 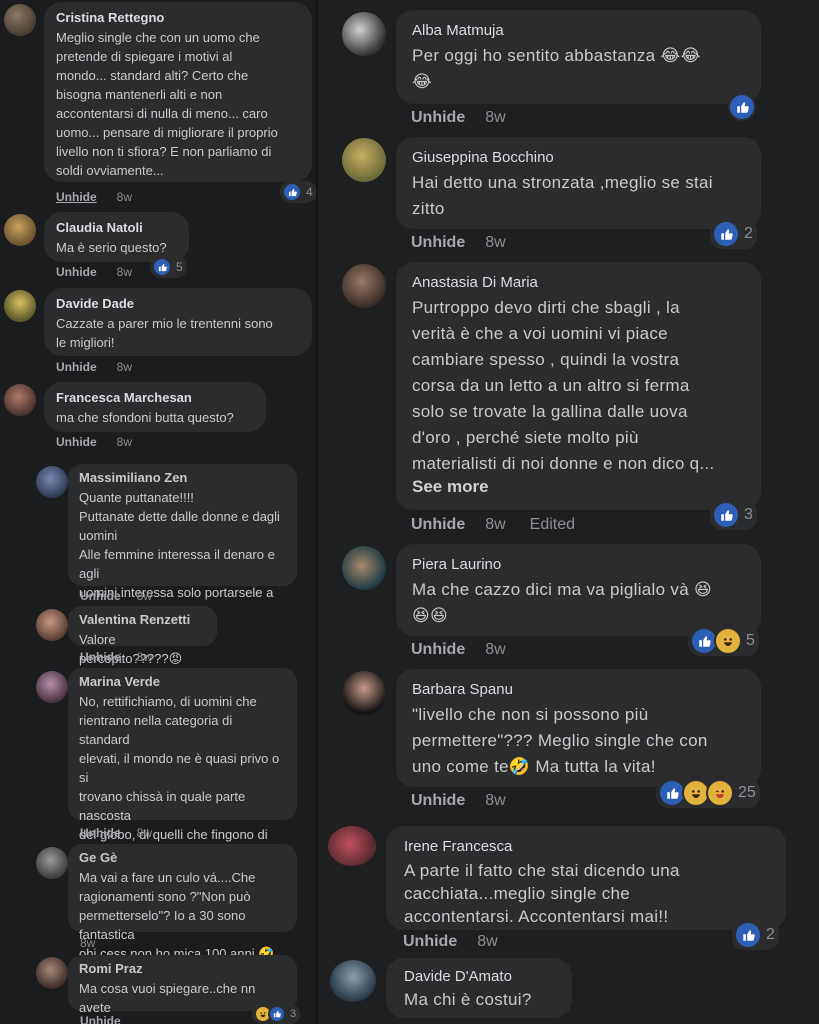 I want to click on commenter-name: Davide D'Amato, so click(x=479, y=976).